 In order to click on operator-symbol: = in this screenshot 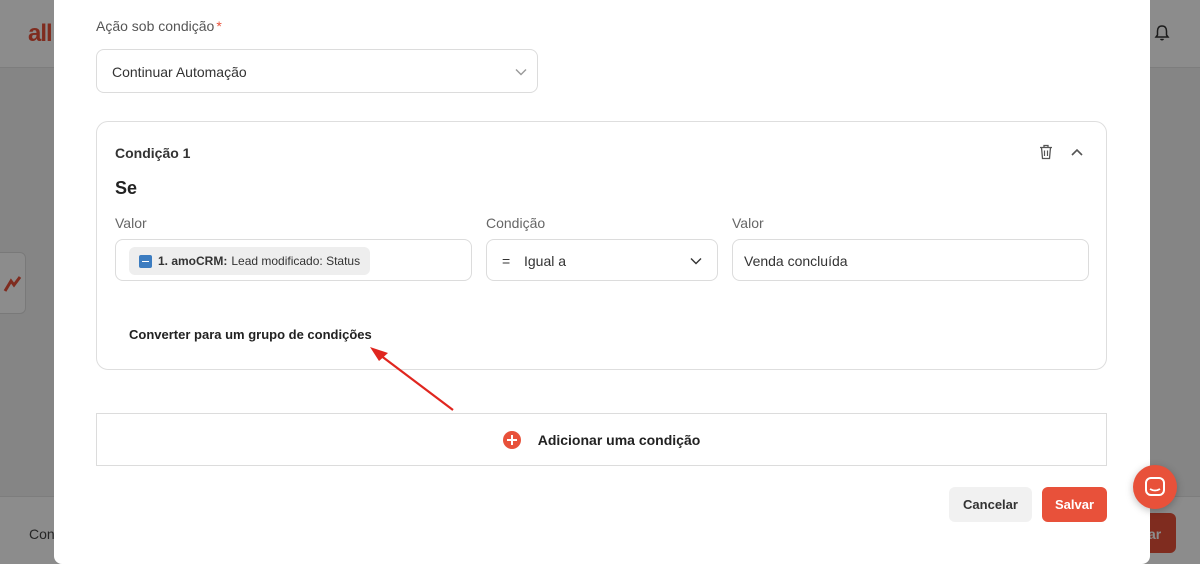, I will do `click(506, 261)`.